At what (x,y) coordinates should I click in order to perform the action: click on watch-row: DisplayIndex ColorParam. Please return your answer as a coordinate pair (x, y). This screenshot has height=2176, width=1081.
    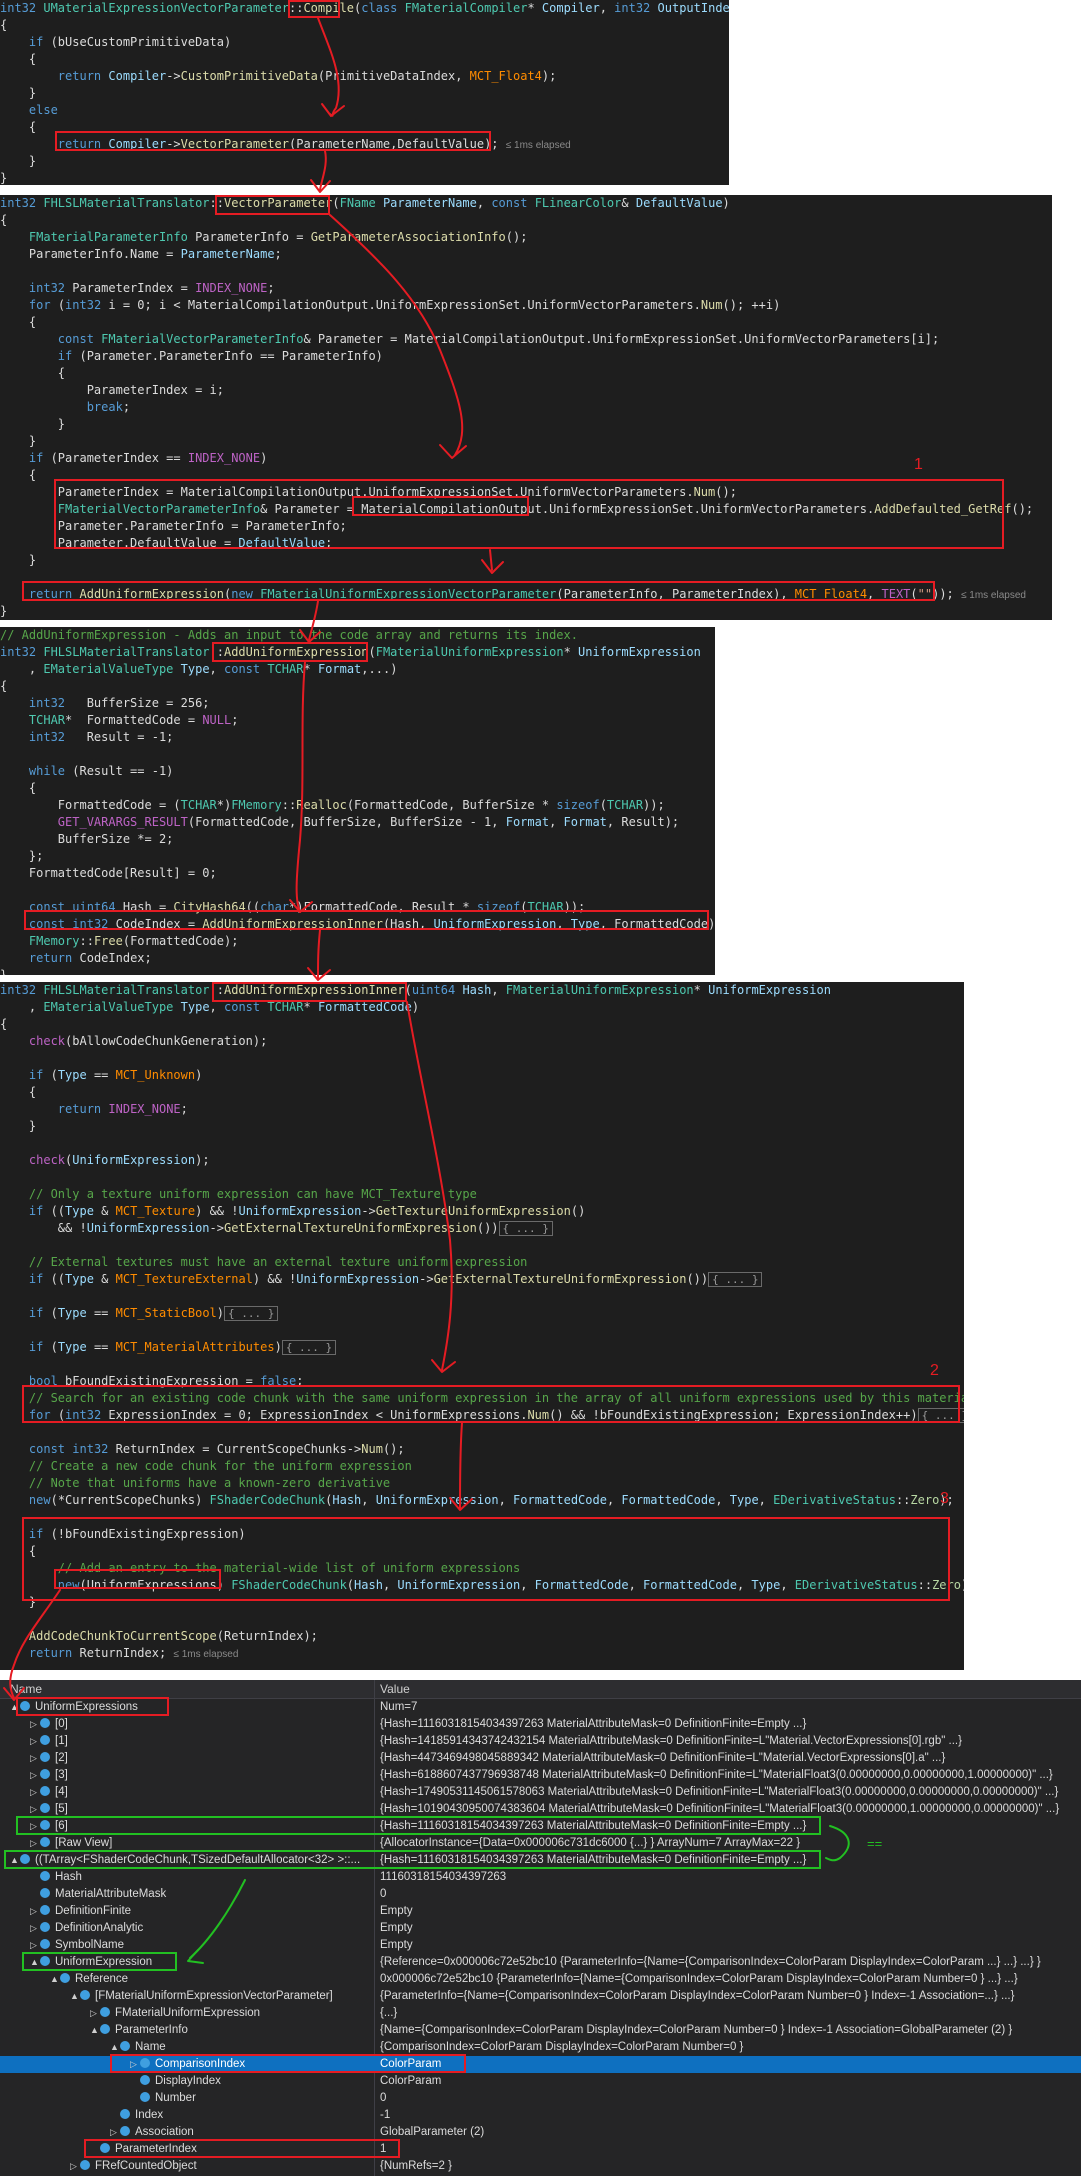
    Looking at the image, I should click on (540, 2081).